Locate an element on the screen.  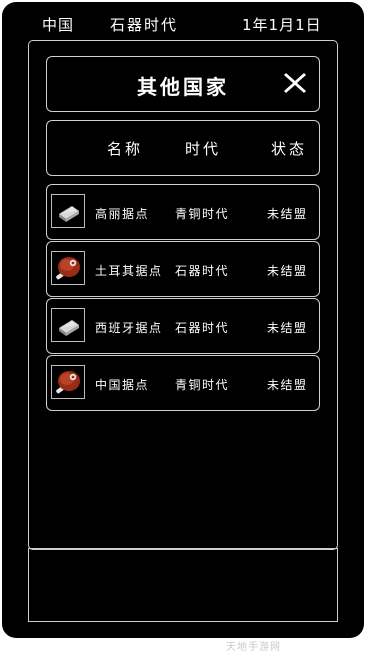
dialog-header: 其他国家 is located at coordinates (183, 84).